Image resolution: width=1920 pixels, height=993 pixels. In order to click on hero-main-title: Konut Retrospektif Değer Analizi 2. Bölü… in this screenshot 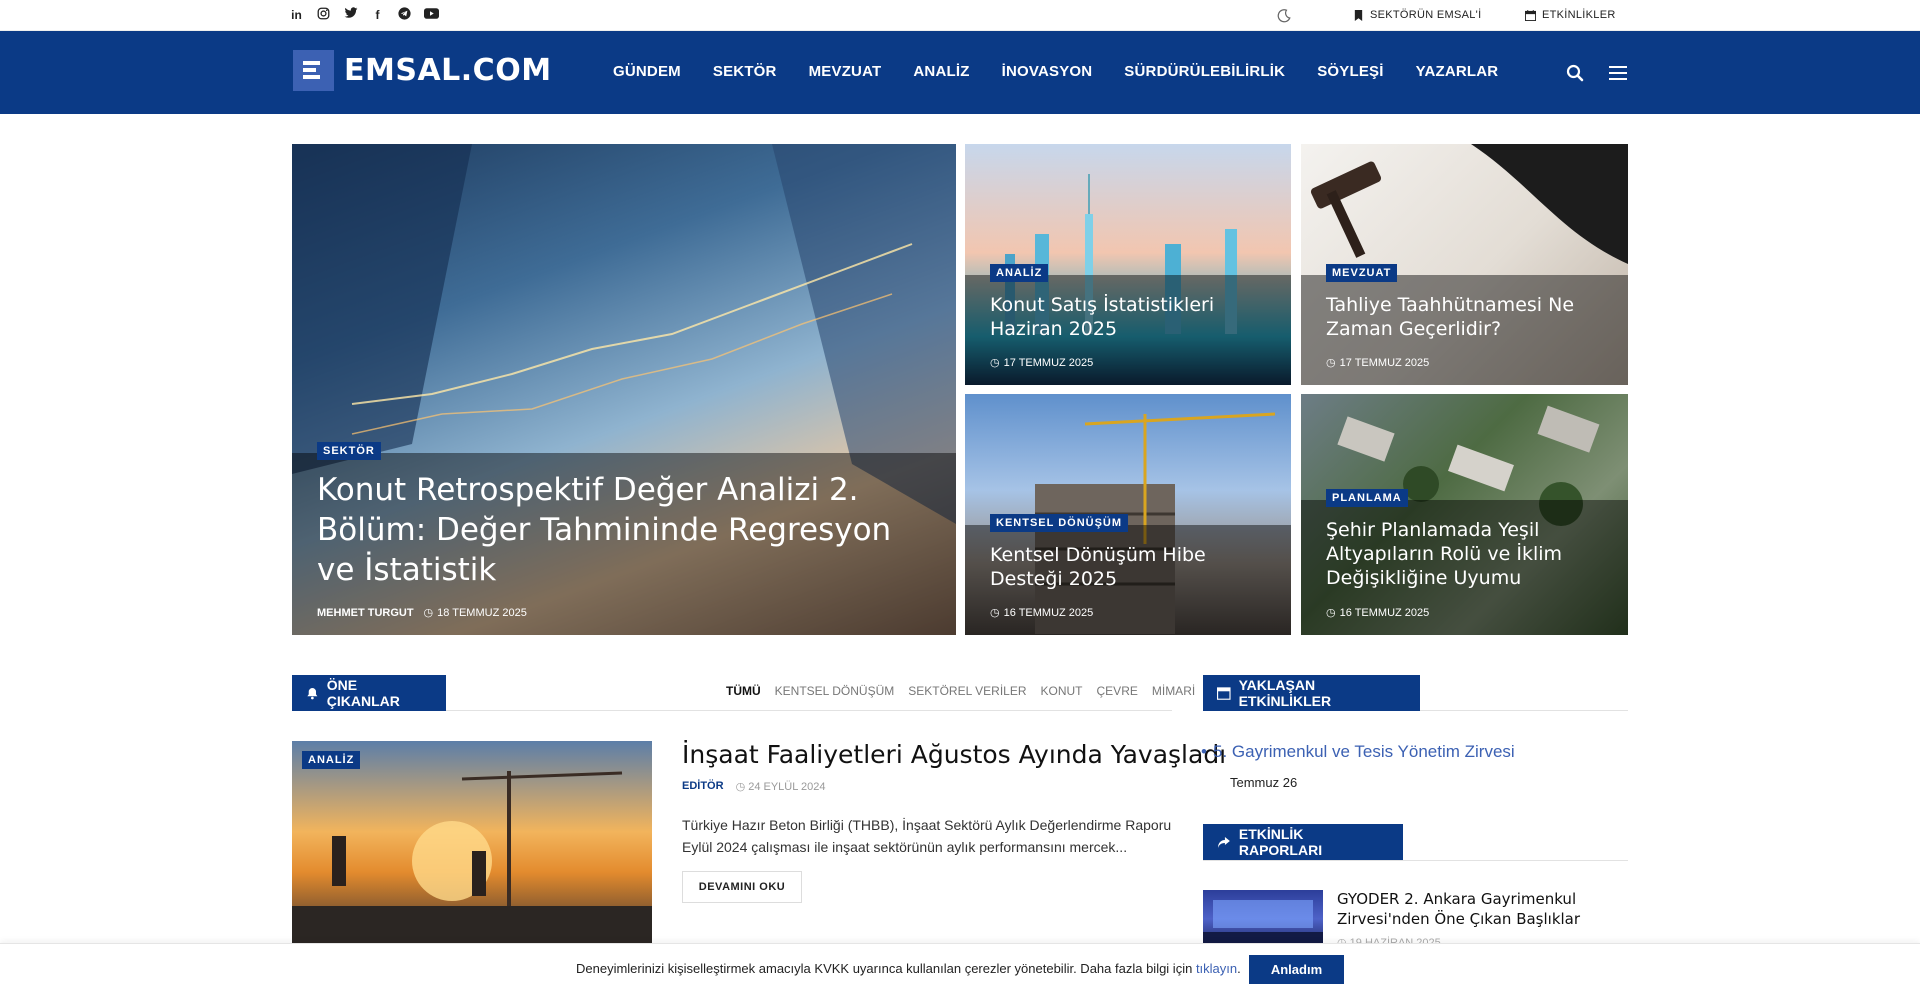, I will do `click(622, 530)`.